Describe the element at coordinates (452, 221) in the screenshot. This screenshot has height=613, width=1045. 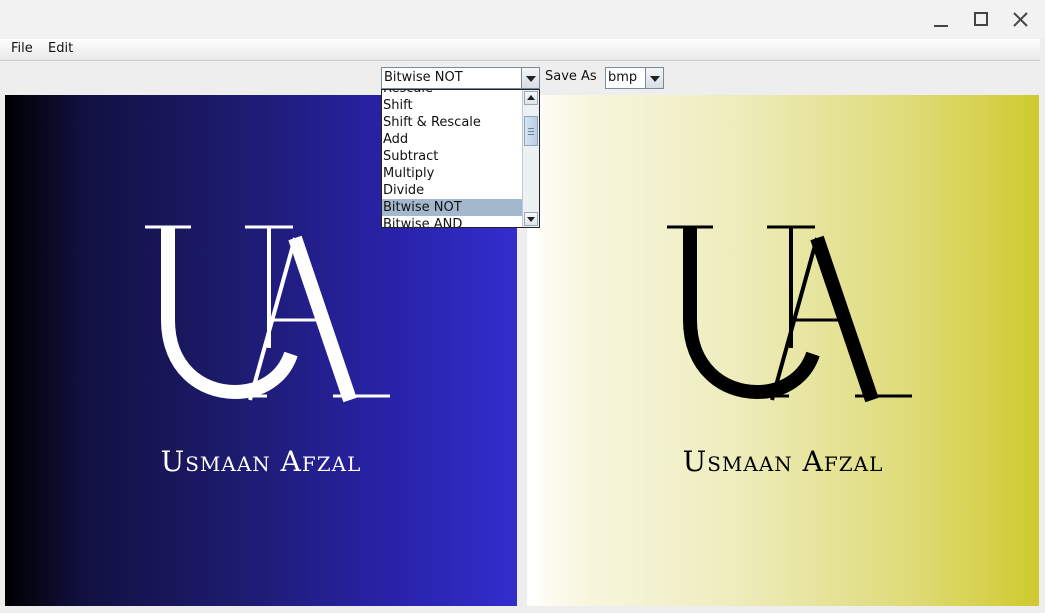
I see `dropdown-item-bitwise-and: Bitwise AND` at that location.